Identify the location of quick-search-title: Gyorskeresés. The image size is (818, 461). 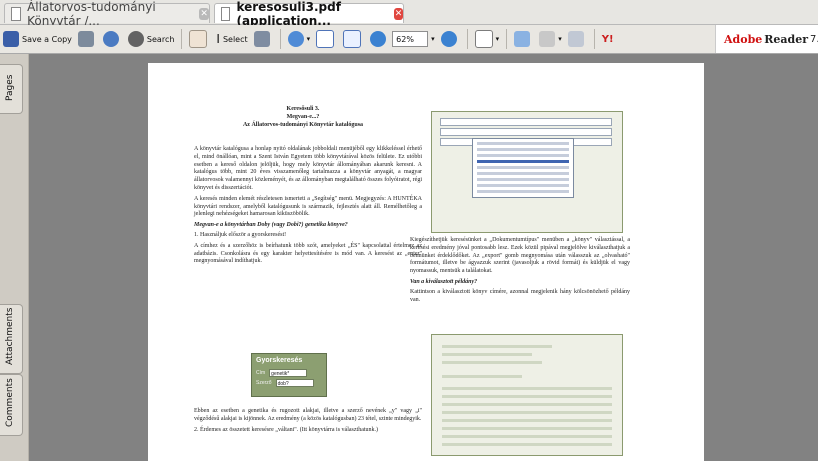
(279, 360).